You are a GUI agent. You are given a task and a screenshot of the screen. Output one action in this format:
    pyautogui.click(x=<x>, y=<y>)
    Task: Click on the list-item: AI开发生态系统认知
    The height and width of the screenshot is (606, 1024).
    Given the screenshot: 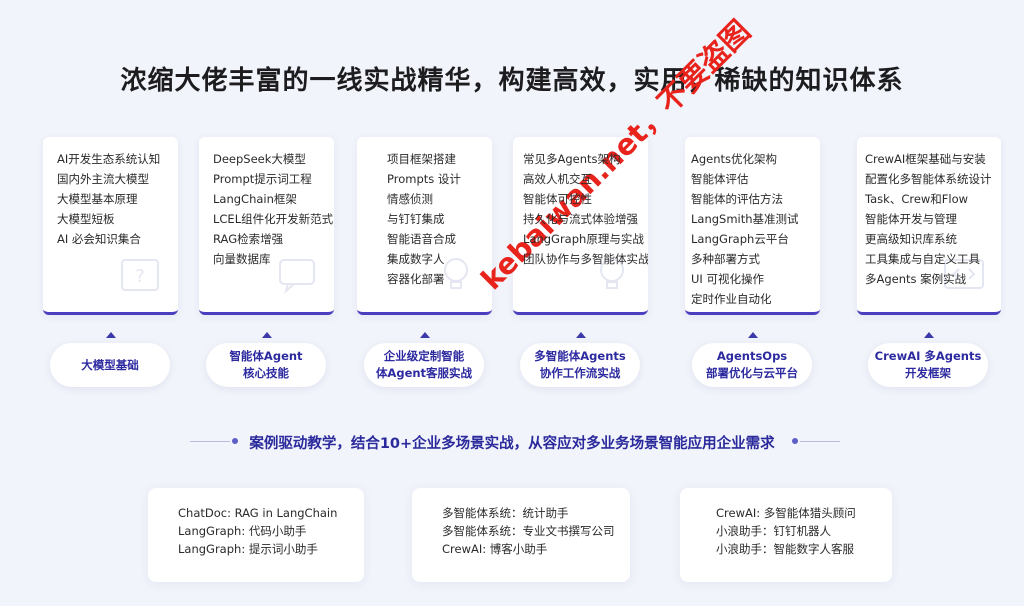 What is the action you would take?
    pyautogui.click(x=109, y=159)
    